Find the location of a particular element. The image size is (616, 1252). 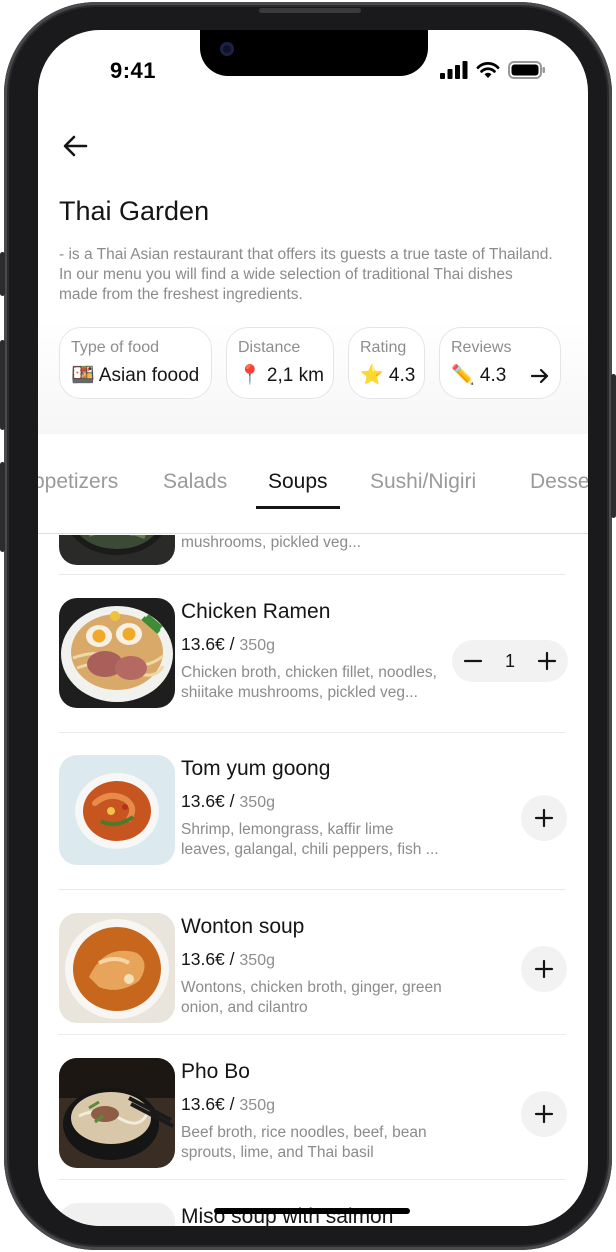

dish-name: Chicken Ramen is located at coordinates (256, 611).